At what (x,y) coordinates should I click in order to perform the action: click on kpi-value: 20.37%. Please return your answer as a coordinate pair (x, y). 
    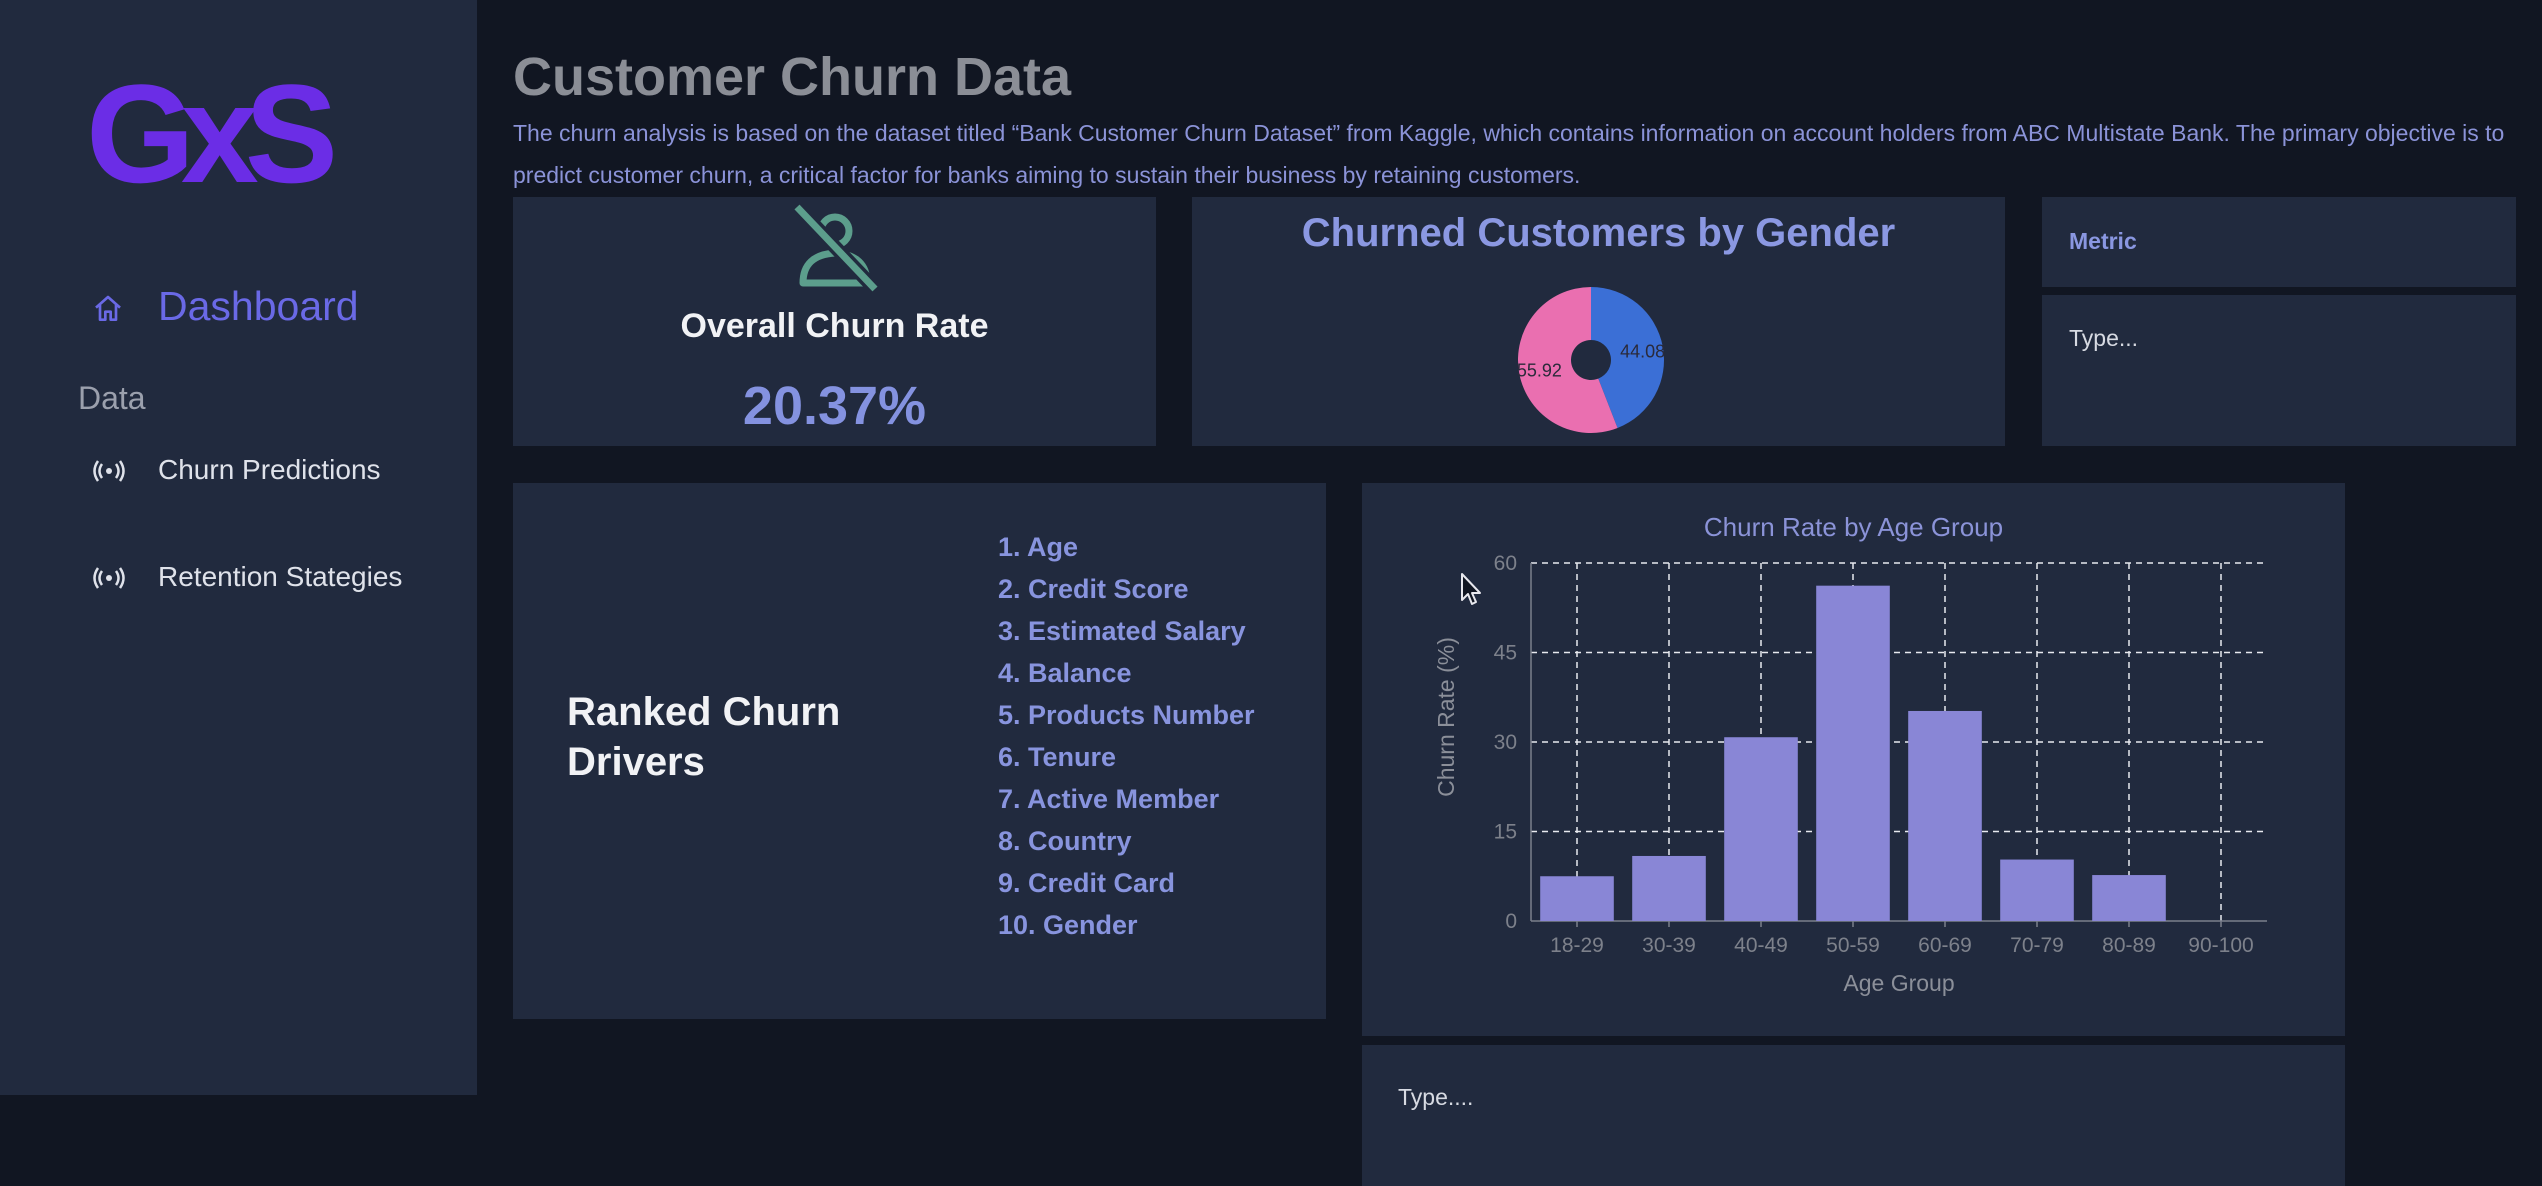
    Looking at the image, I should click on (834, 406).